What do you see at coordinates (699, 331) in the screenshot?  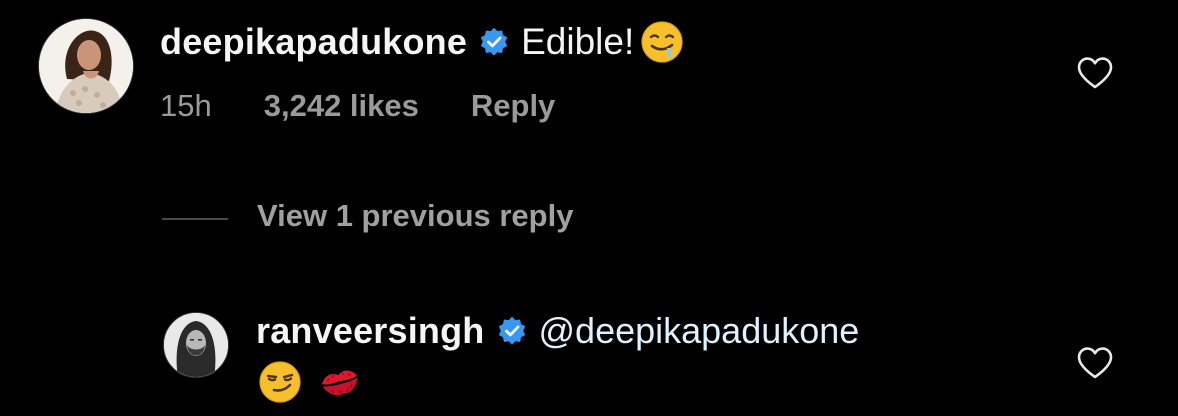 I see `reply-mention-link: @deepikapadukone` at bounding box center [699, 331].